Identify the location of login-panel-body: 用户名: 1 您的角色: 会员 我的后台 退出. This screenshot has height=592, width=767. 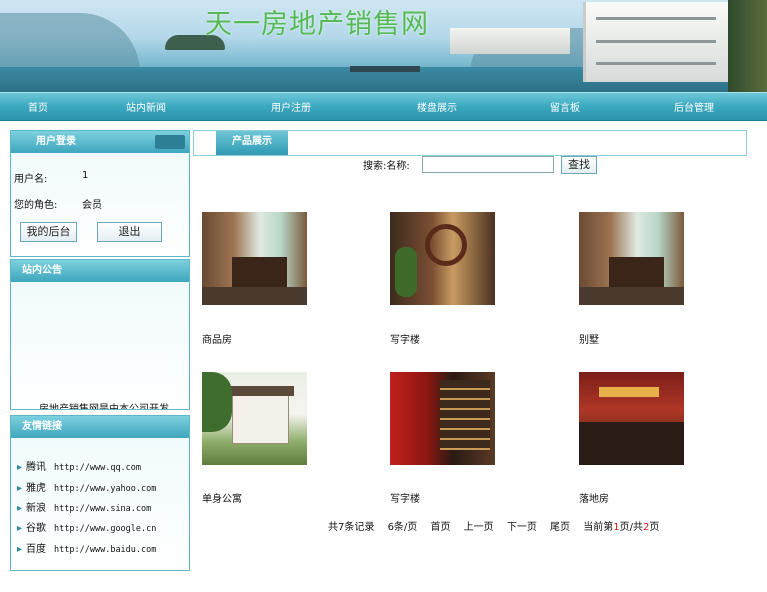
(100, 204).